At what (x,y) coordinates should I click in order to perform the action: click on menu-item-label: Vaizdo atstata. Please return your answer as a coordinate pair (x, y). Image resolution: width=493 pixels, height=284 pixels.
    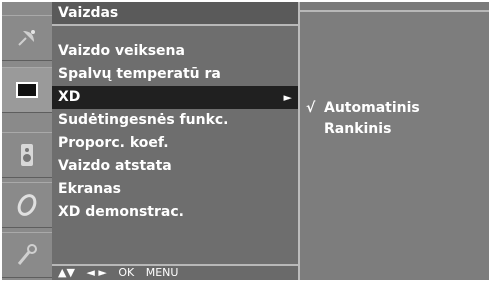
    Looking at the image, I should click on (115, 166).